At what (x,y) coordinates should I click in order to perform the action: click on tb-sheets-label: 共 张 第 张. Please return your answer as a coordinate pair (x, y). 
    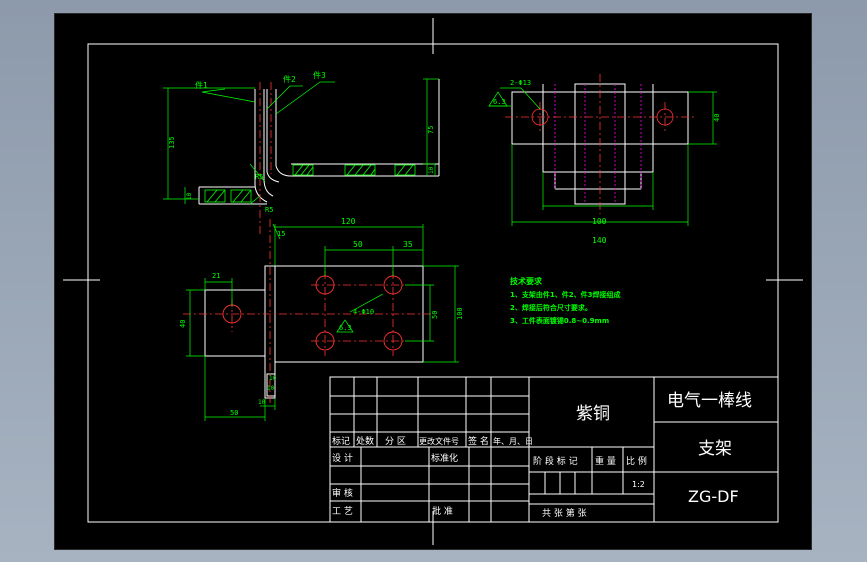
    Looking at the image, I should click on (564, 513).